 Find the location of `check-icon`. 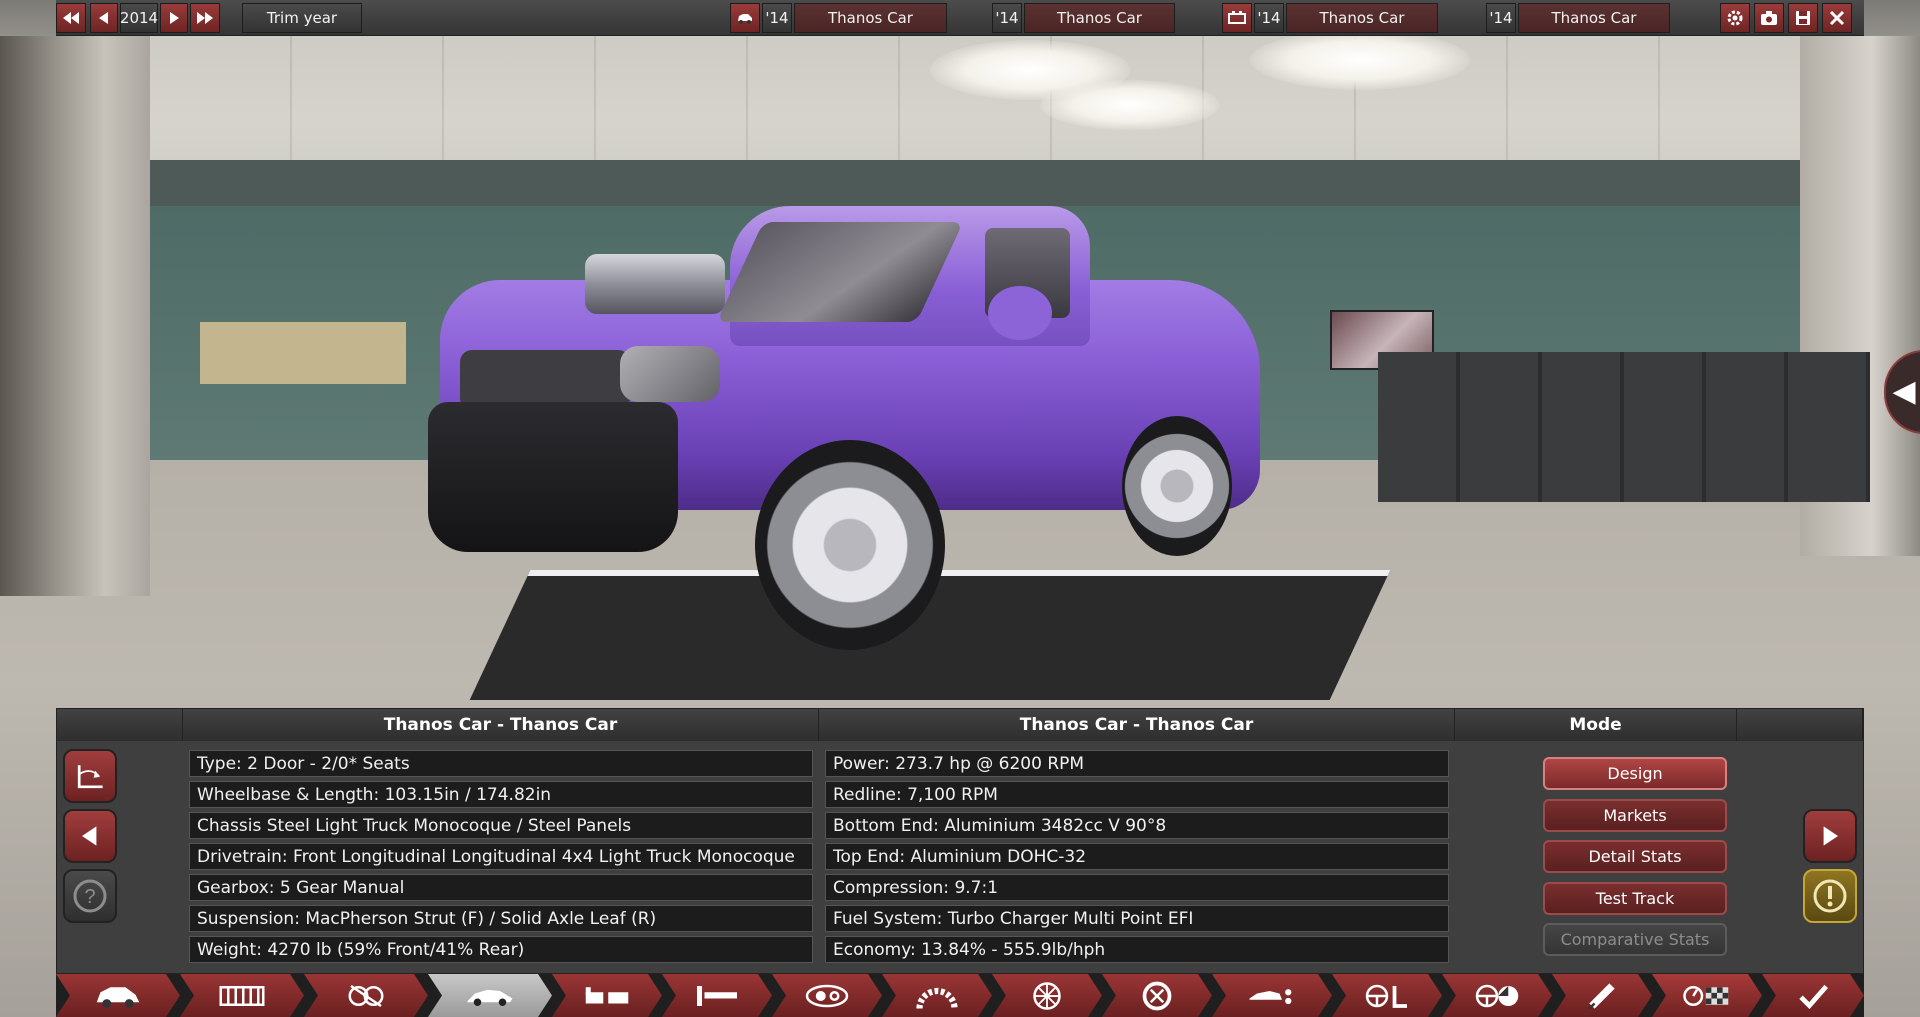

check-icon is located at coordinates (1813, 996).